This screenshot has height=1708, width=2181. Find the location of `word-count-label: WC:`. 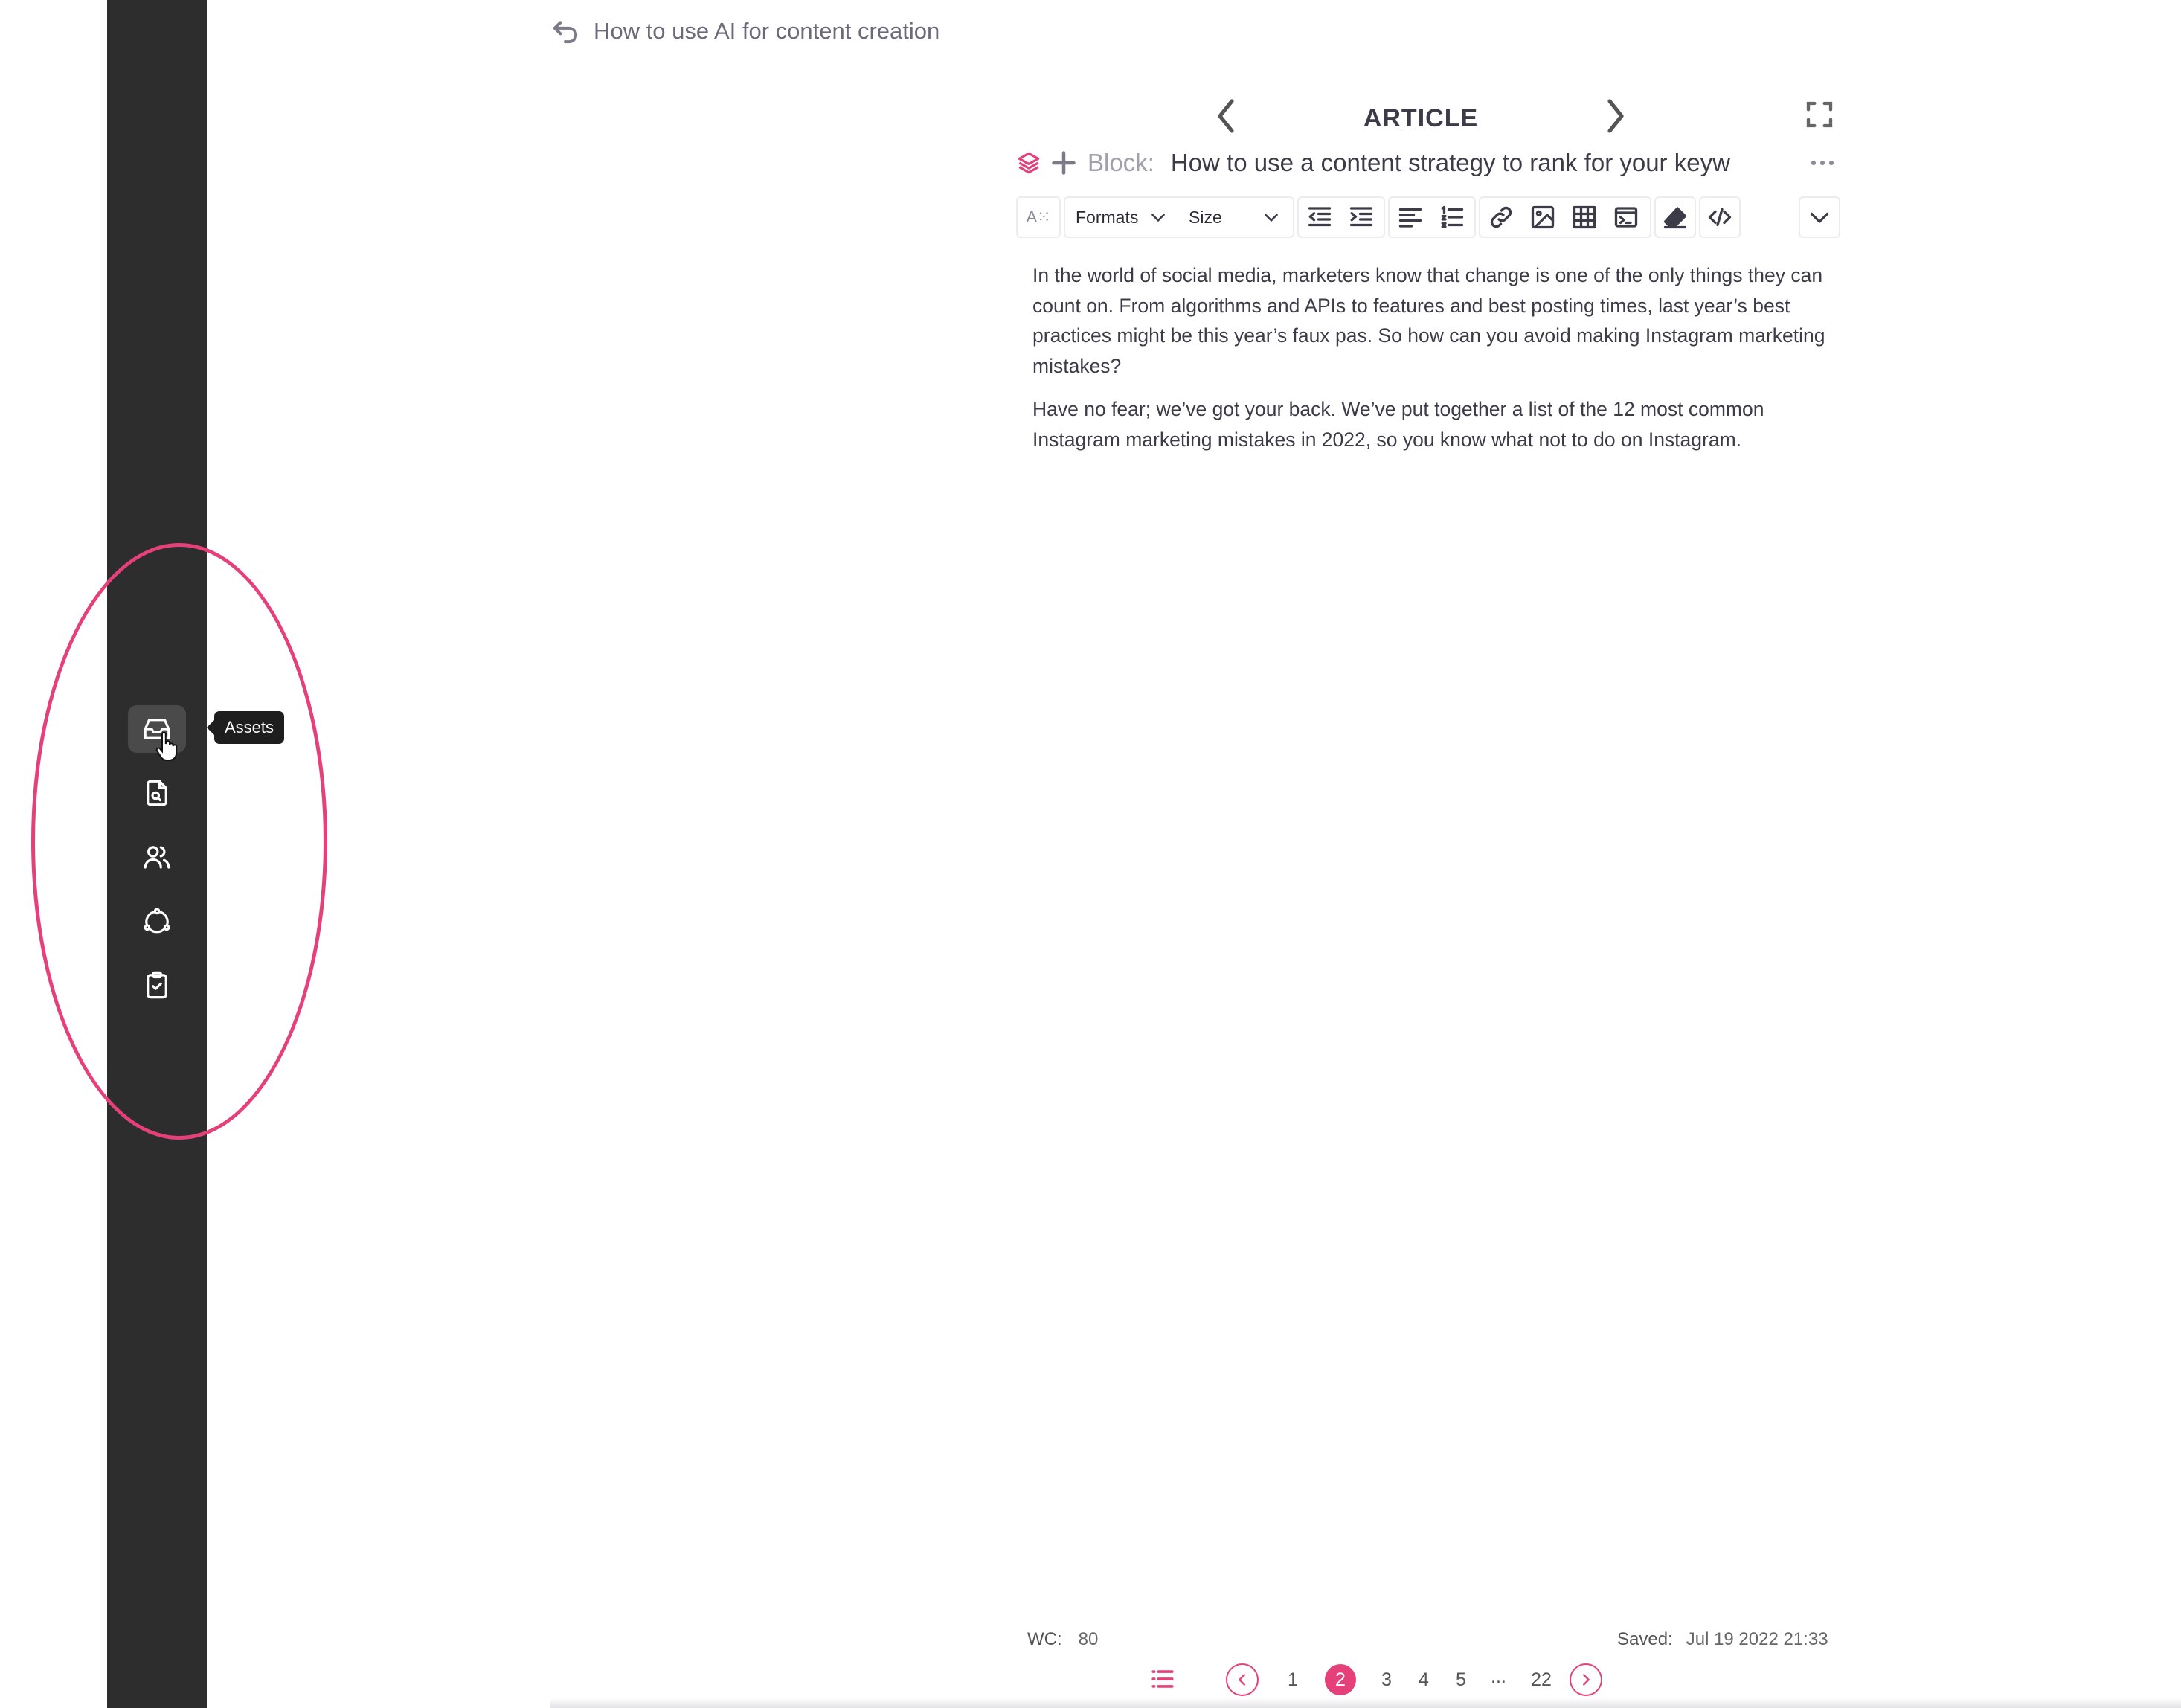

word-count-label: WC: is located at coordinates (1044, 1639).